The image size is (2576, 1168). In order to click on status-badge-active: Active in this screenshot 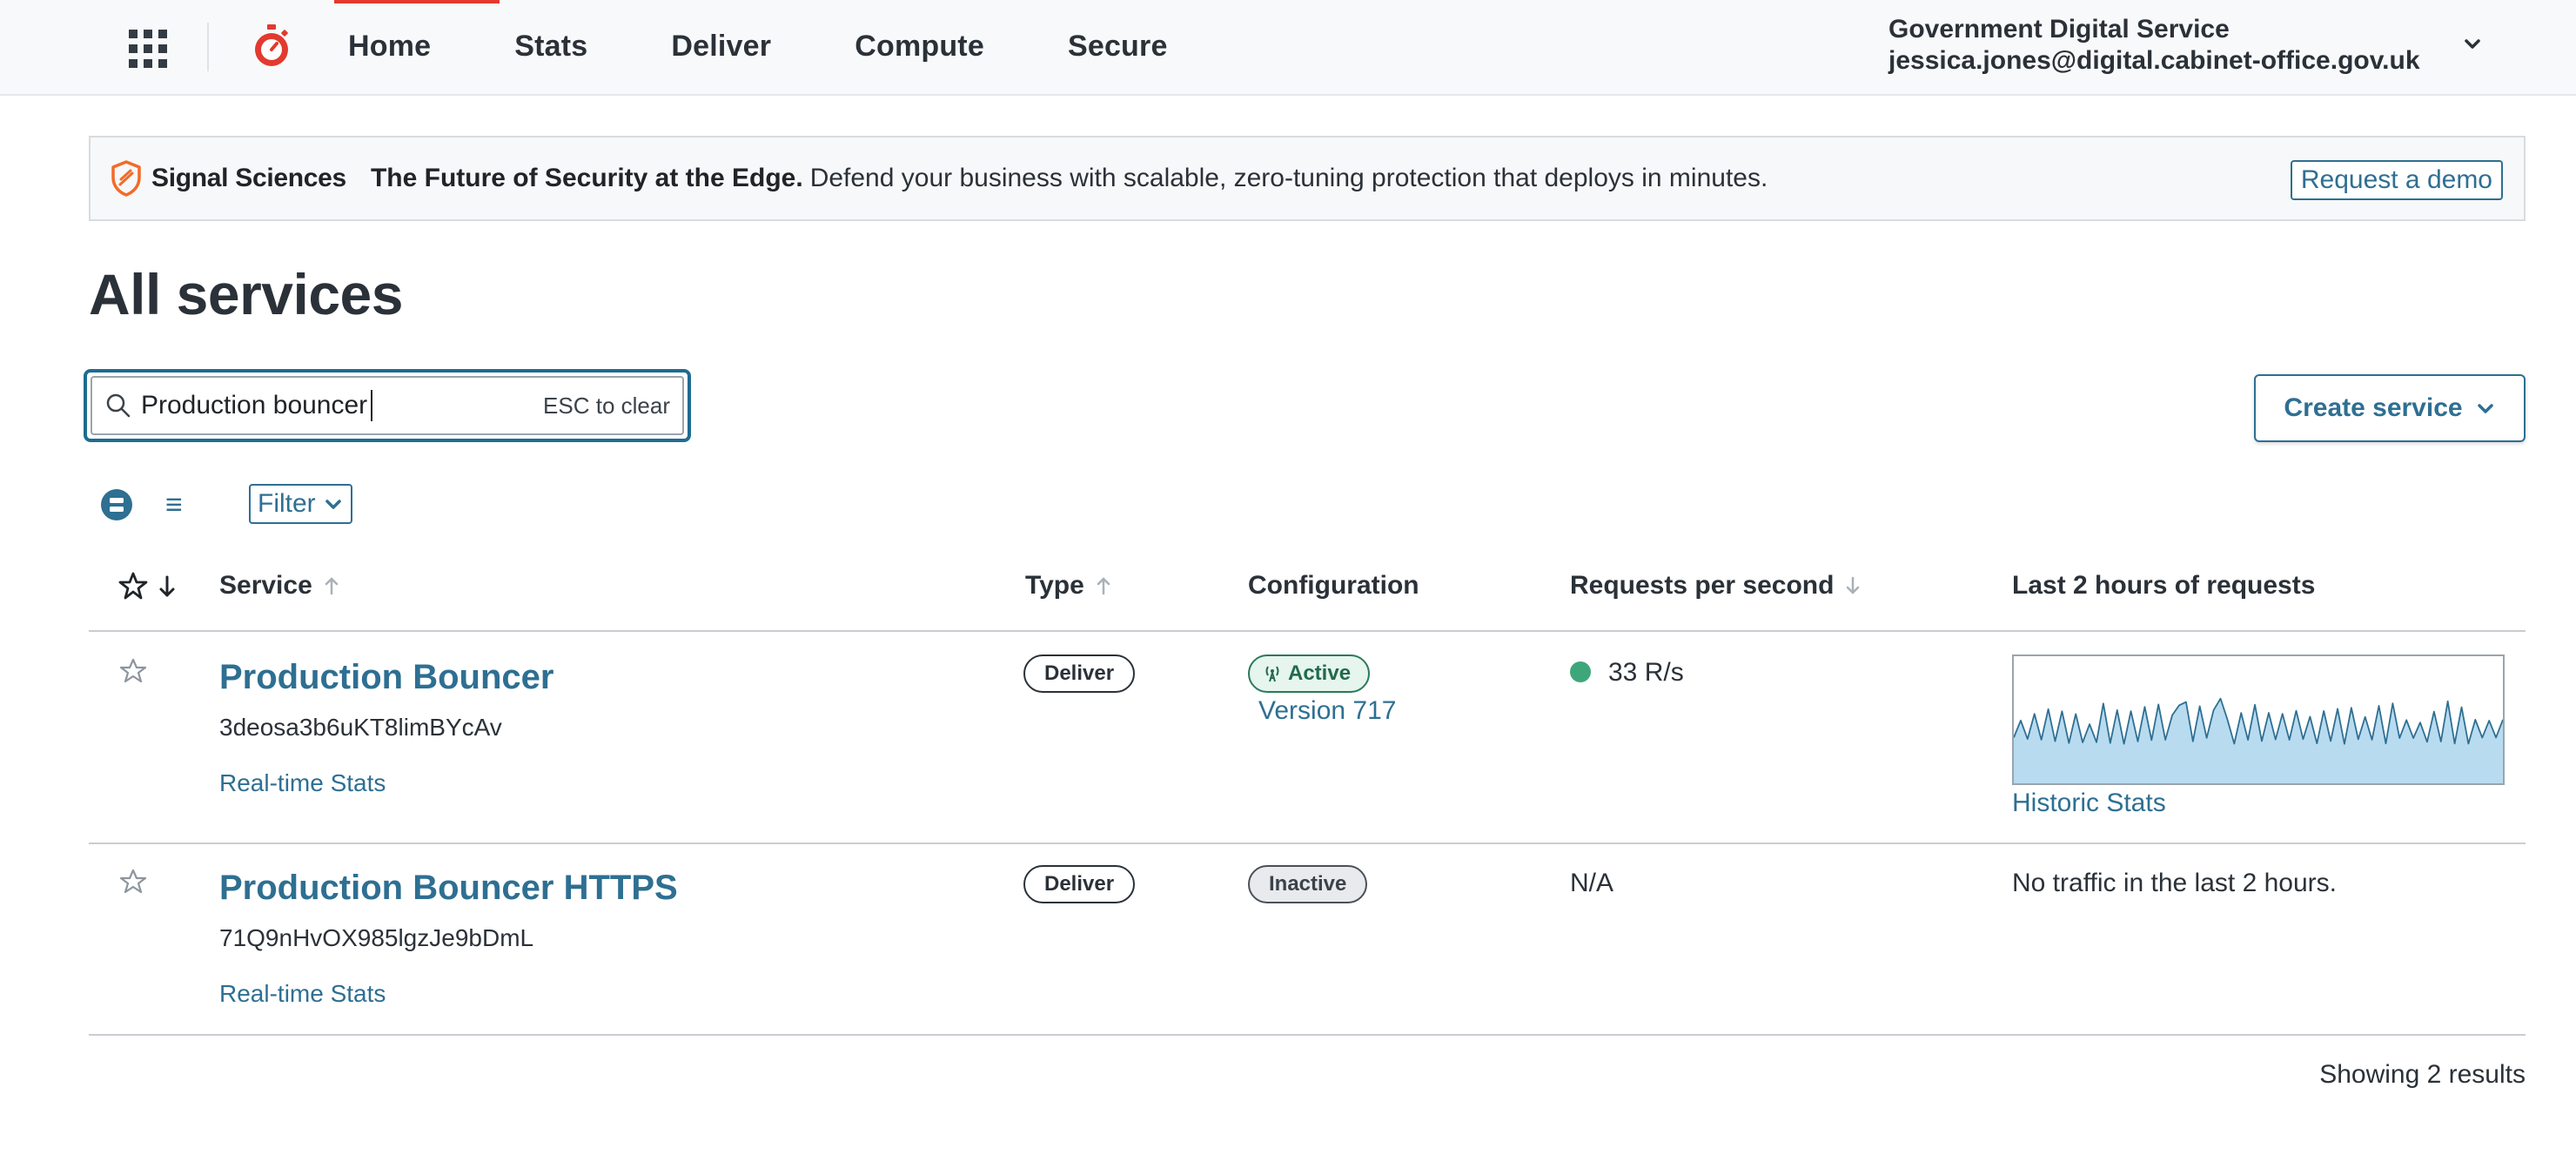, I will do `click(1309, 674)`.